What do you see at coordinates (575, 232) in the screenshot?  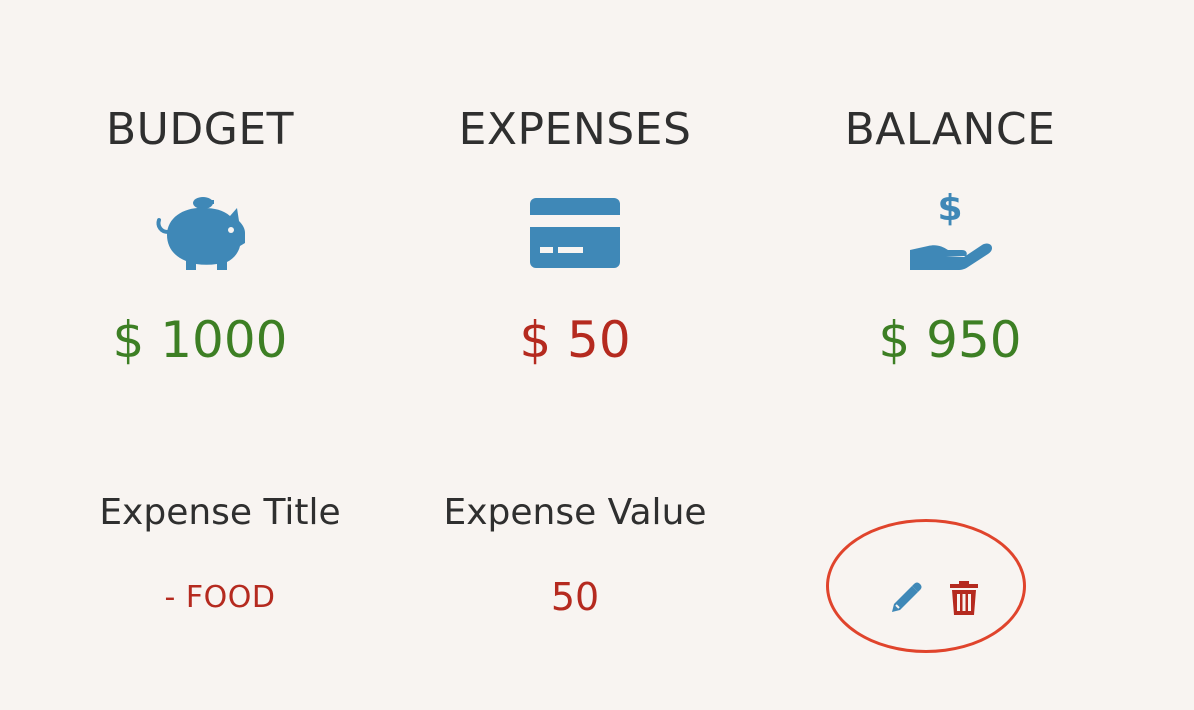 I see `credit-card-icon` at bounding box center [575, 232].